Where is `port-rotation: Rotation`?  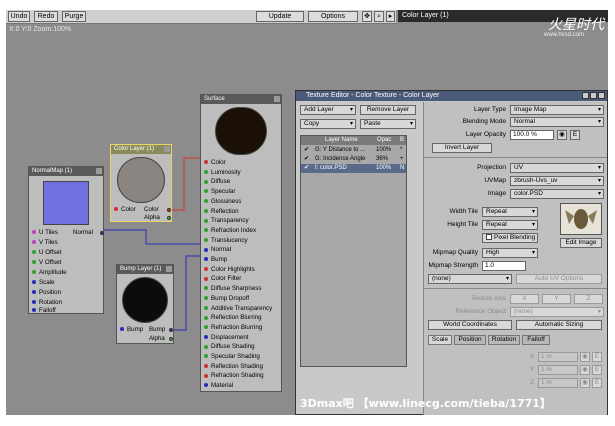
port-rotation: Rotation is located at coordinates (47, 303).